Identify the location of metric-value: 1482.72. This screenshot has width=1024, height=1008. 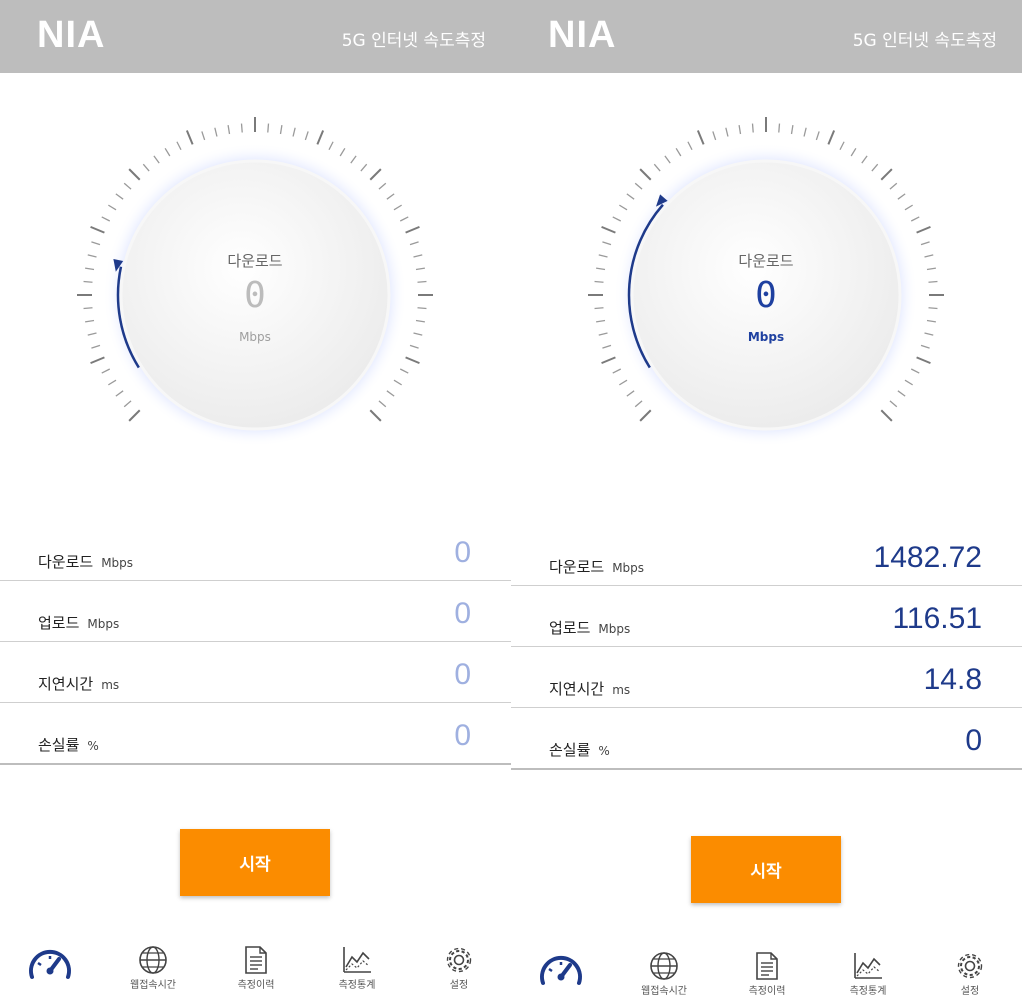
(927, 557).